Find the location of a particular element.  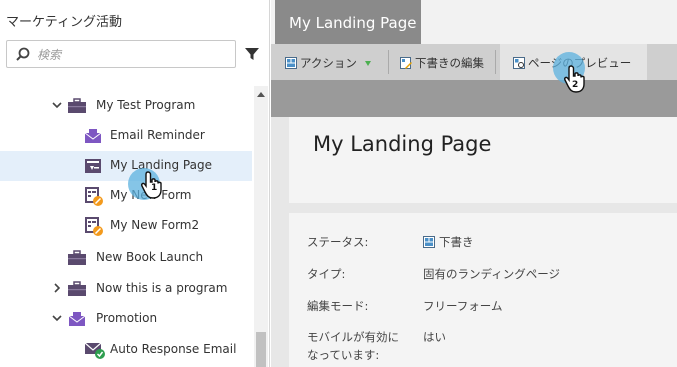

tree-item-label: New Book Launch is located at coordinates (150, 257).